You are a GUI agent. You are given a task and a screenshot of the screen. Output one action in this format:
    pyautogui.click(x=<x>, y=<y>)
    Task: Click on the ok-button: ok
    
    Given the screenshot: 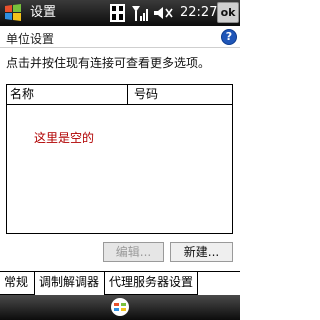 What is the action you would take?
    pyautogui.click(x=228, y=12)
    